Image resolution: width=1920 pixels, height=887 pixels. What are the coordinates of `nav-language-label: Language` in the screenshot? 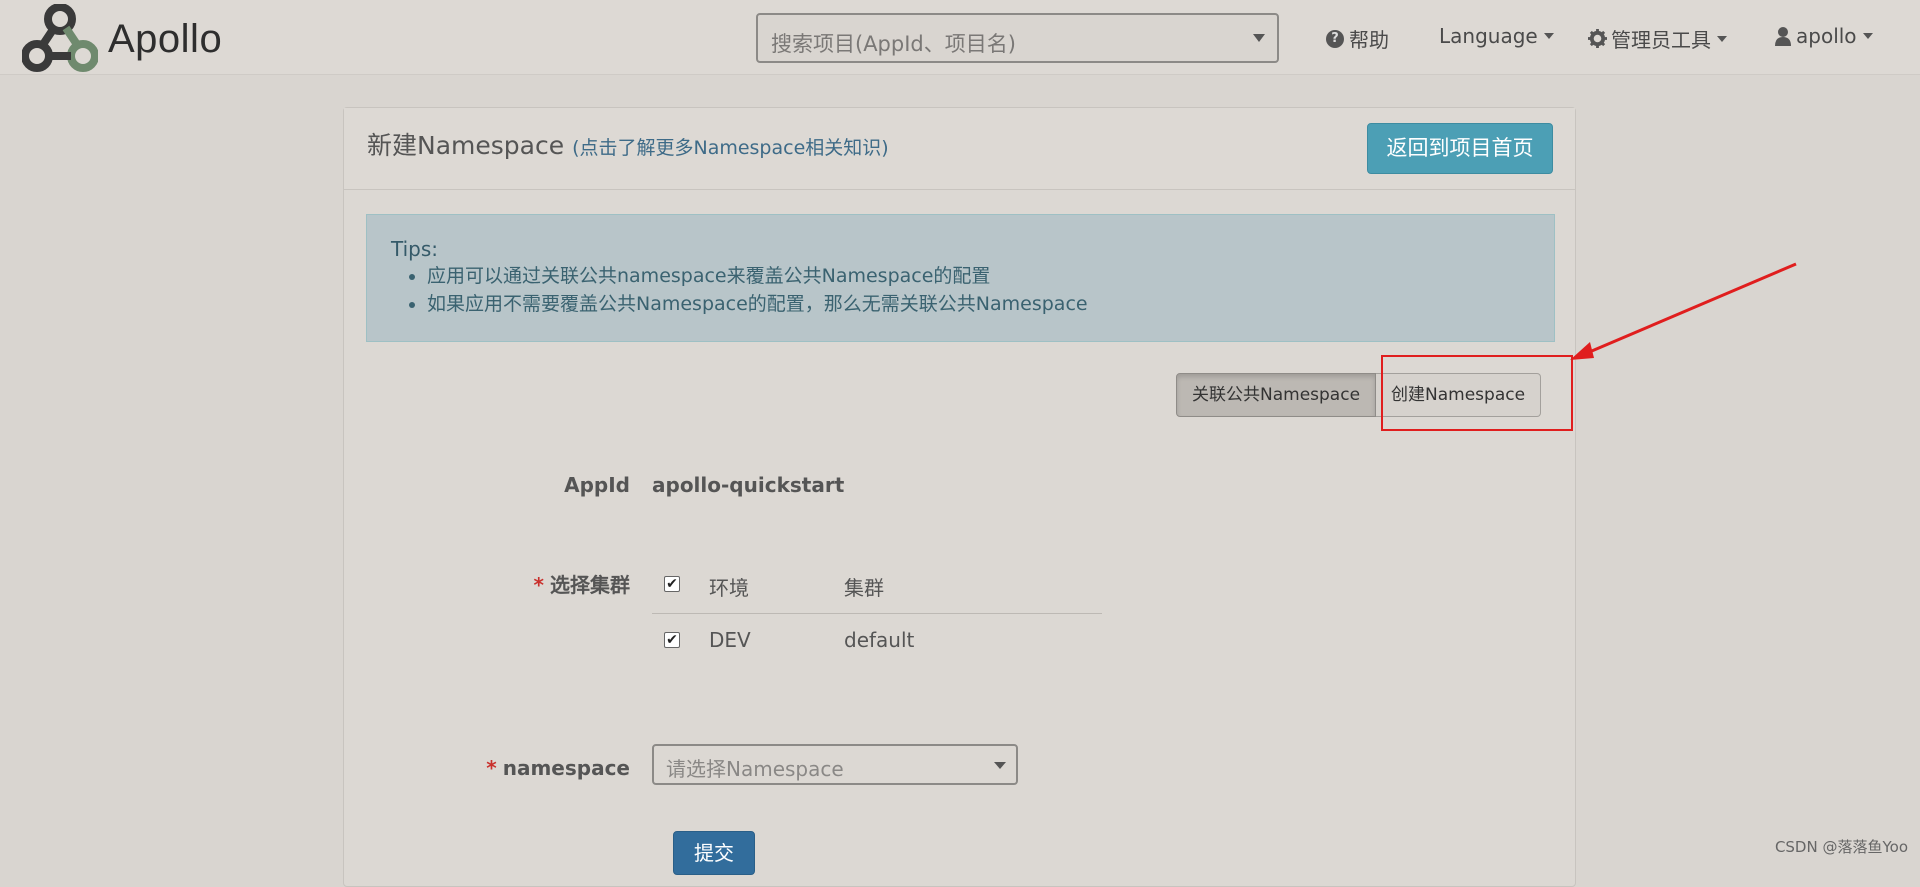 It's located at (1488, 36).